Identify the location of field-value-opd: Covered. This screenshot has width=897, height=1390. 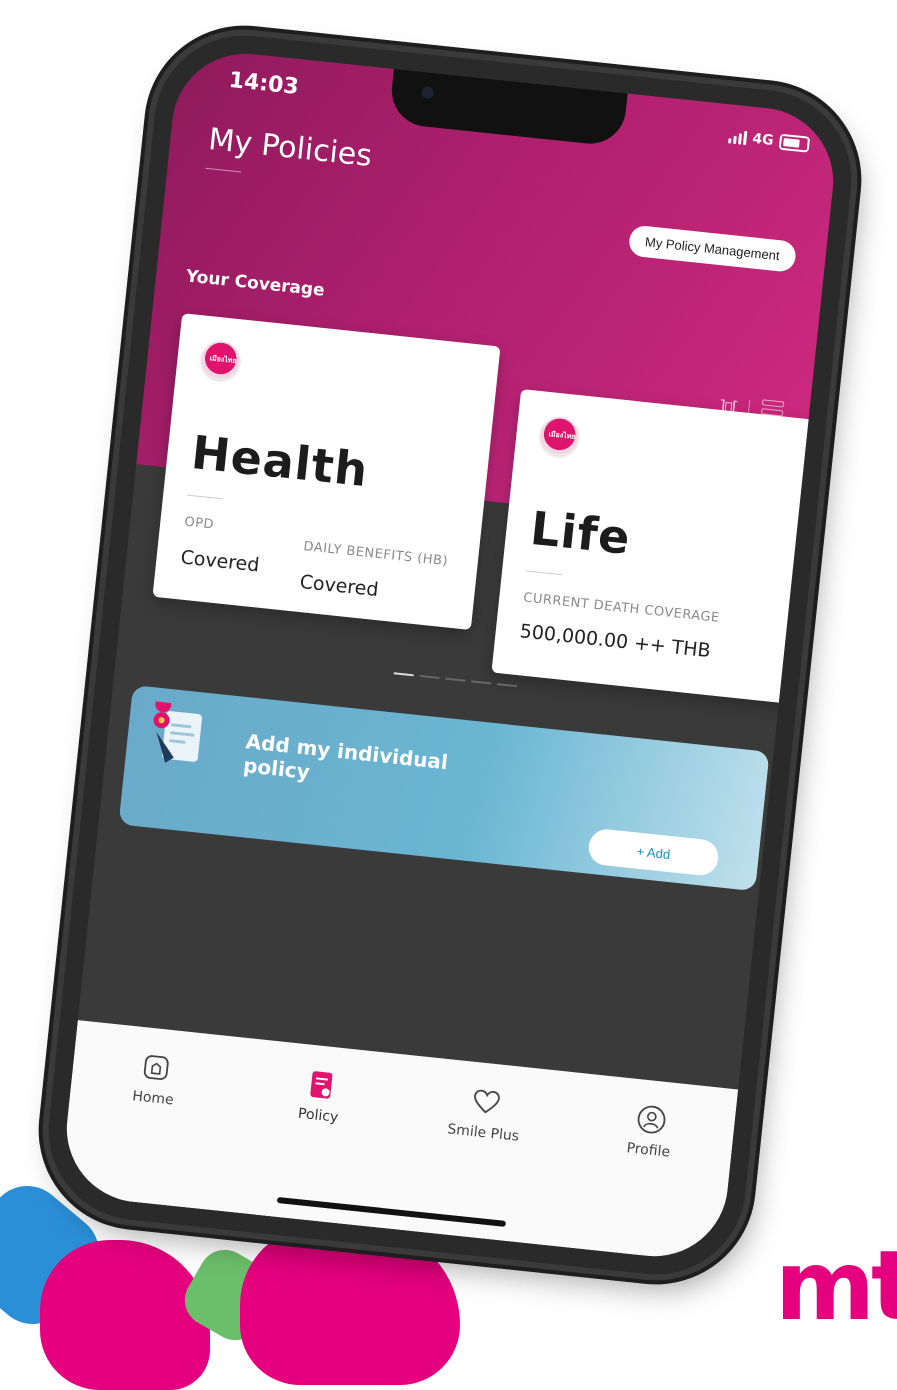
(220, 561).